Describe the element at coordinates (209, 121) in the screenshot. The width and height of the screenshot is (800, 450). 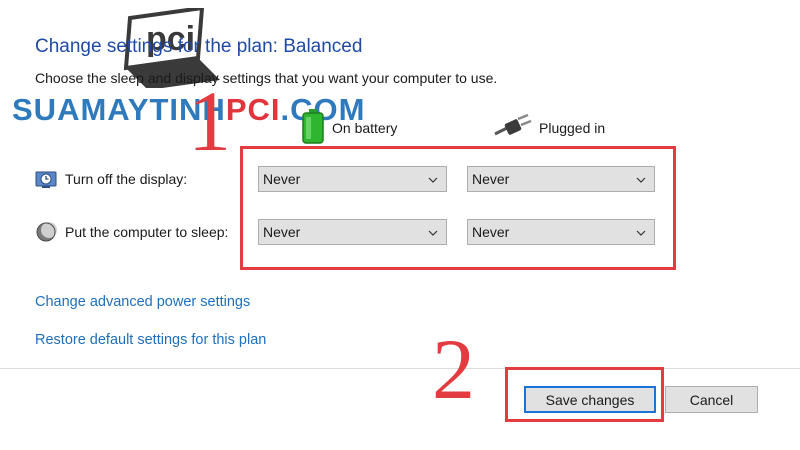
I see `annotation-number-1: 1` at that location.